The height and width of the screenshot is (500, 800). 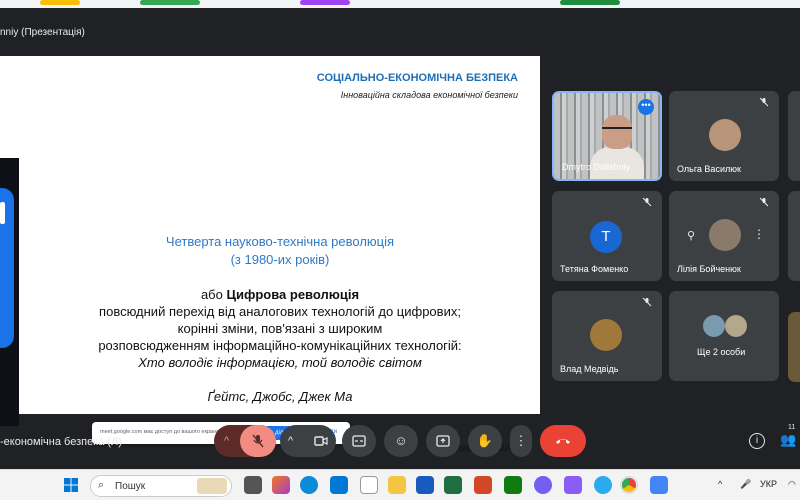 What do you see at coordinates (788, 440) in the screenshot?
I see `people-icon: 👥` at bounding box center [788, 440].